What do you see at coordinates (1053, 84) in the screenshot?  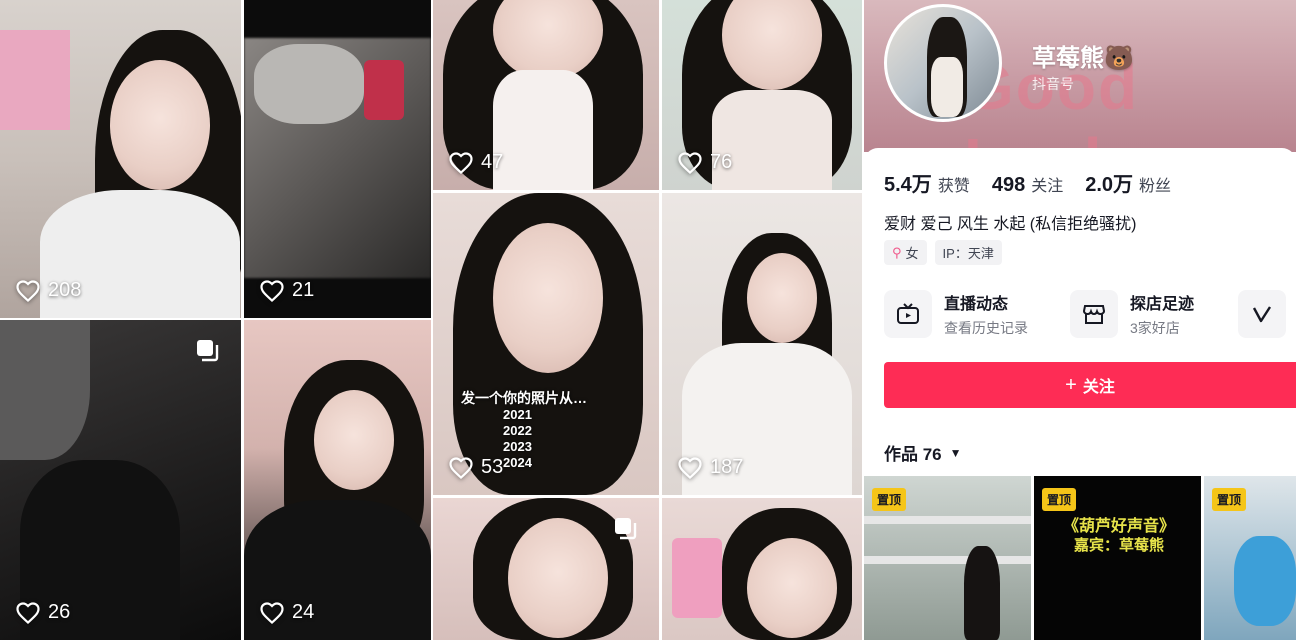 I see `douyin-id-label: 抖音号` at bounding box center [1053, 84].